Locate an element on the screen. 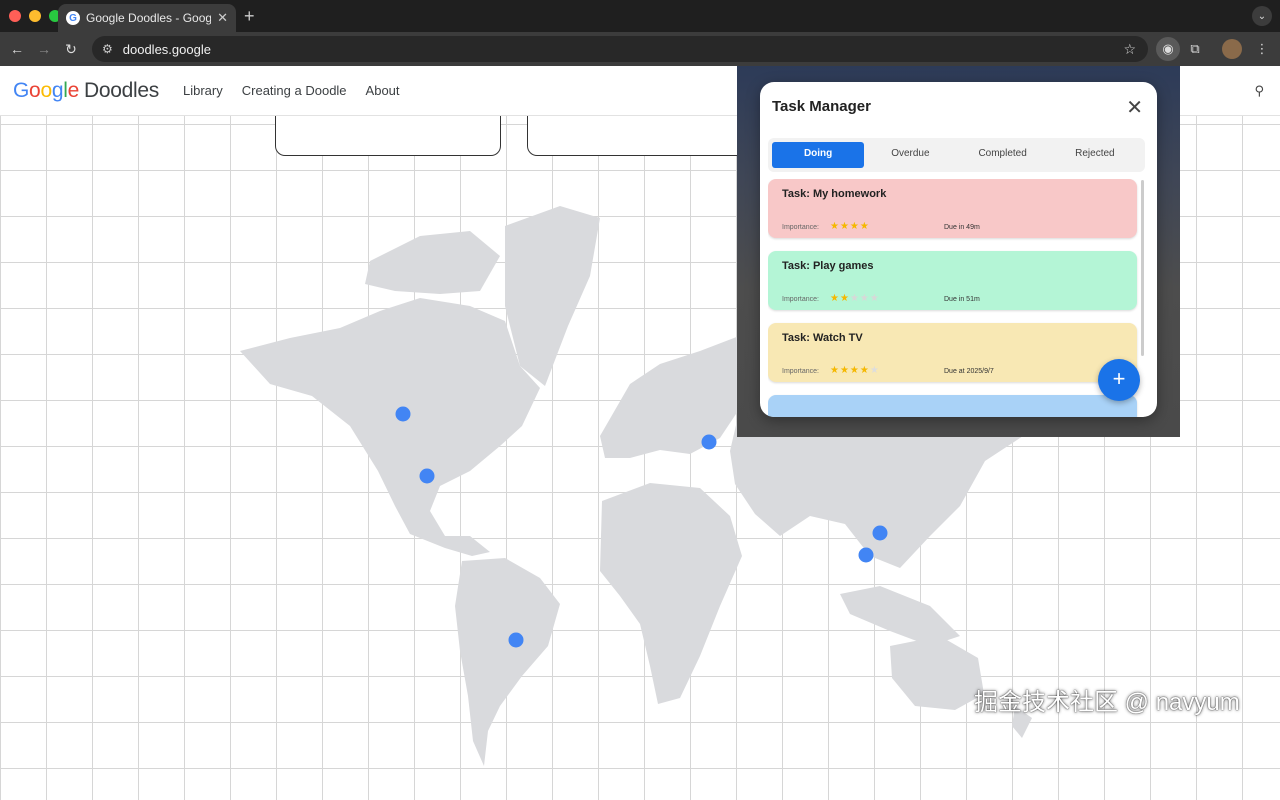 The width and height of the screenshot is (1280, 800). logo-doodles-text: Doodles is located at coordinates (121, 90).